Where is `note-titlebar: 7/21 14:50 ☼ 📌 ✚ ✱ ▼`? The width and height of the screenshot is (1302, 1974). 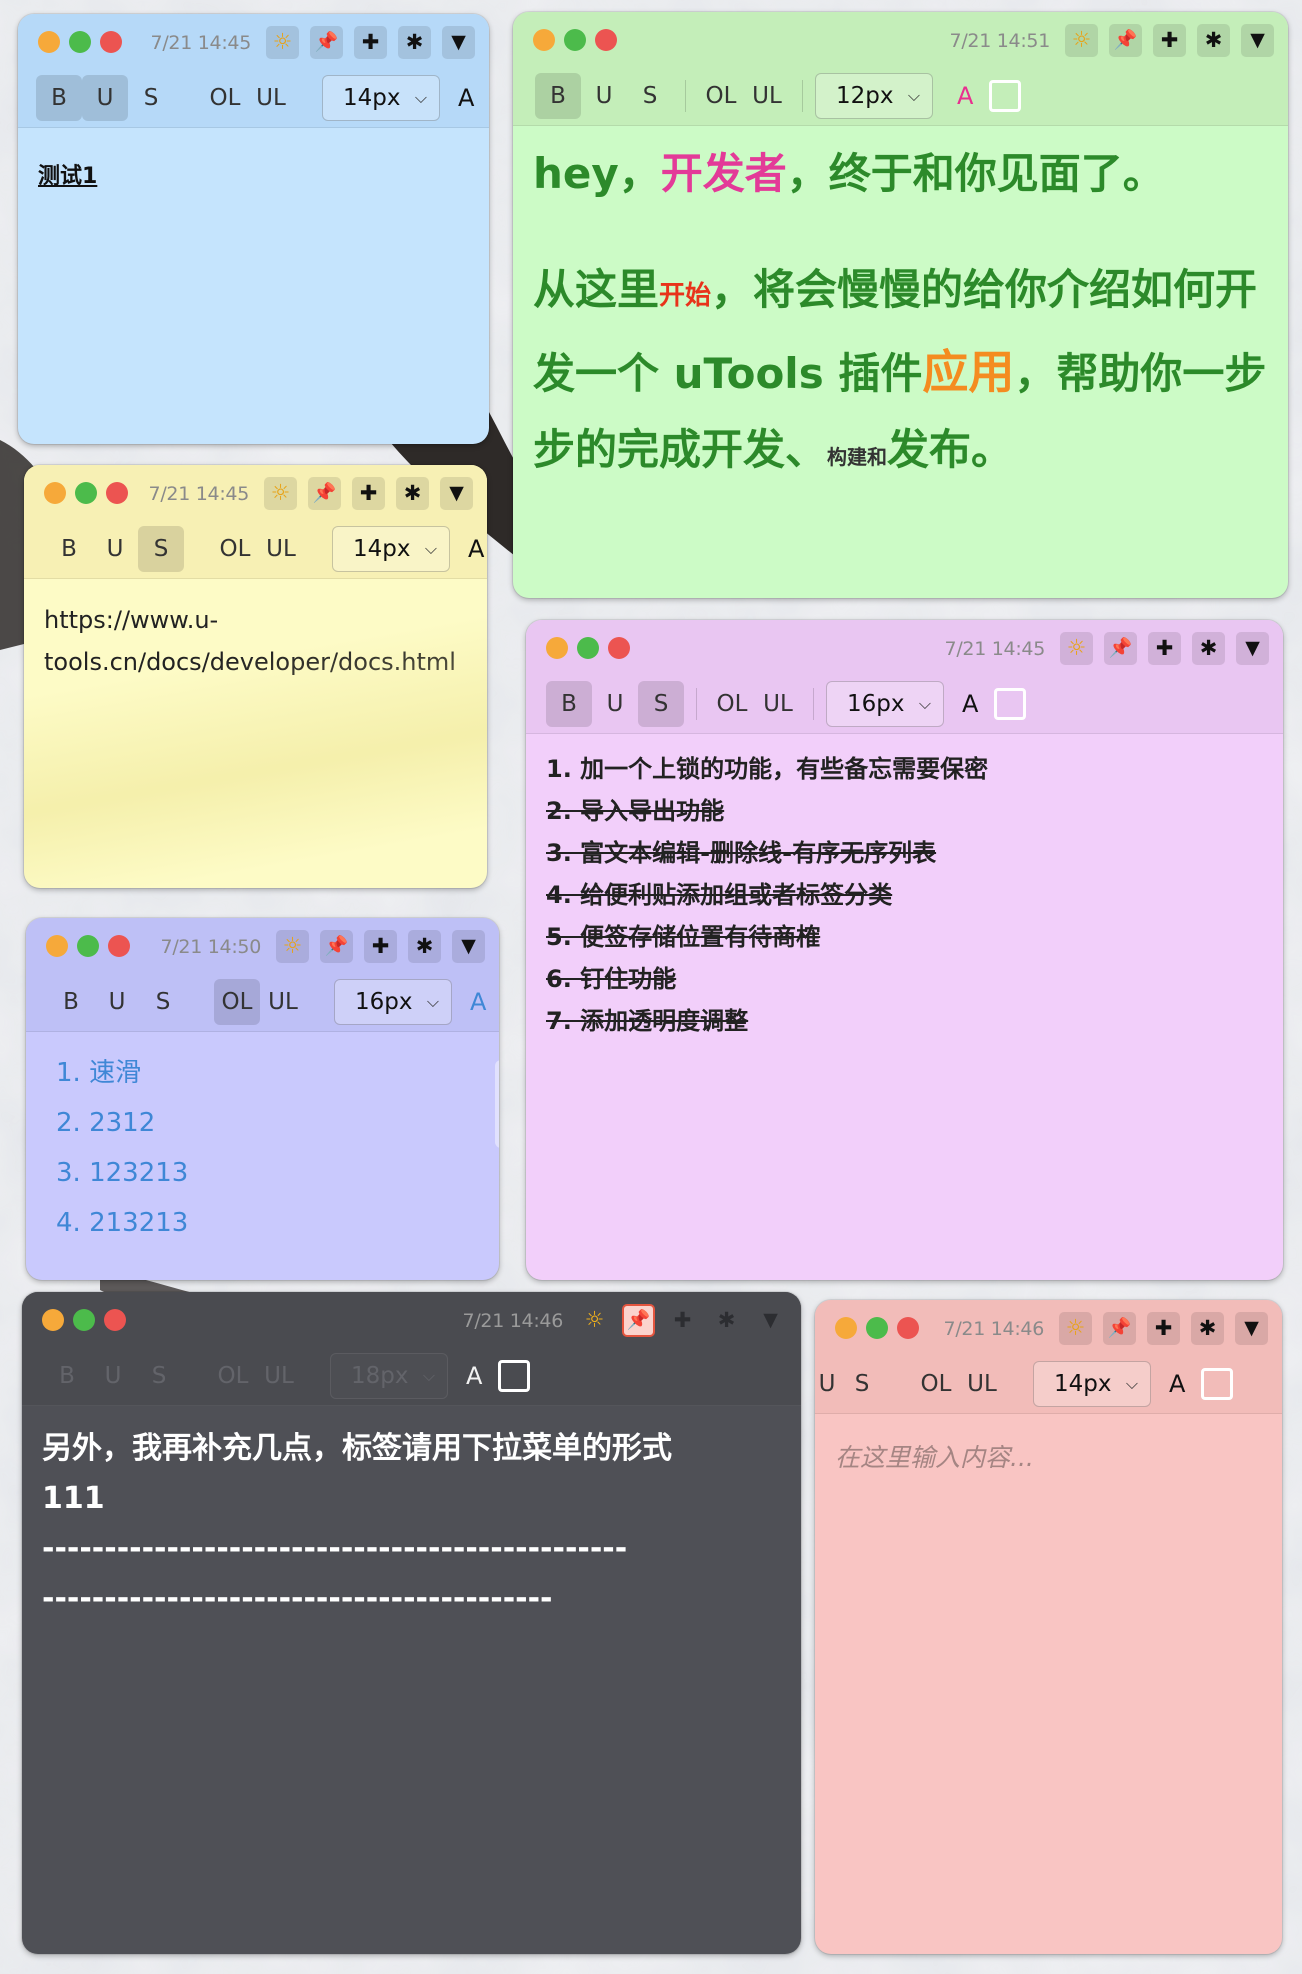
note-titlebar: 7/21 14:50 ☼ 📌 ✚ ✱ ▼ is located at coordinates (262, 945).